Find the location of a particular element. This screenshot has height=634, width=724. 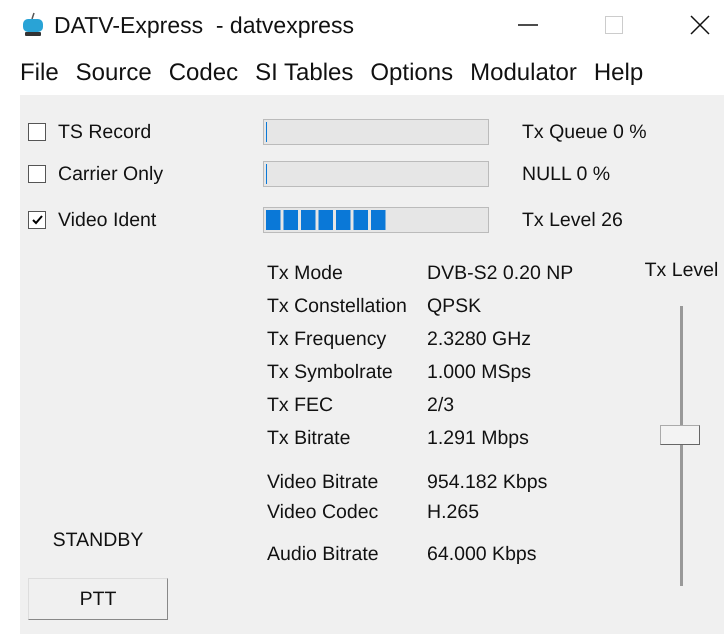

slider-thumb is located at coordinates (680, 434).